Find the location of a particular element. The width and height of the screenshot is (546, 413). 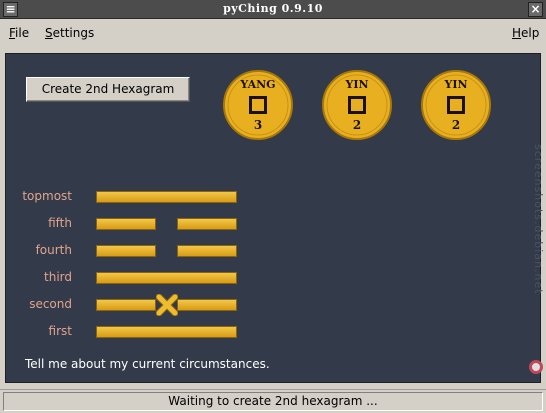

line-label: first is located at coordinates (60, 331).